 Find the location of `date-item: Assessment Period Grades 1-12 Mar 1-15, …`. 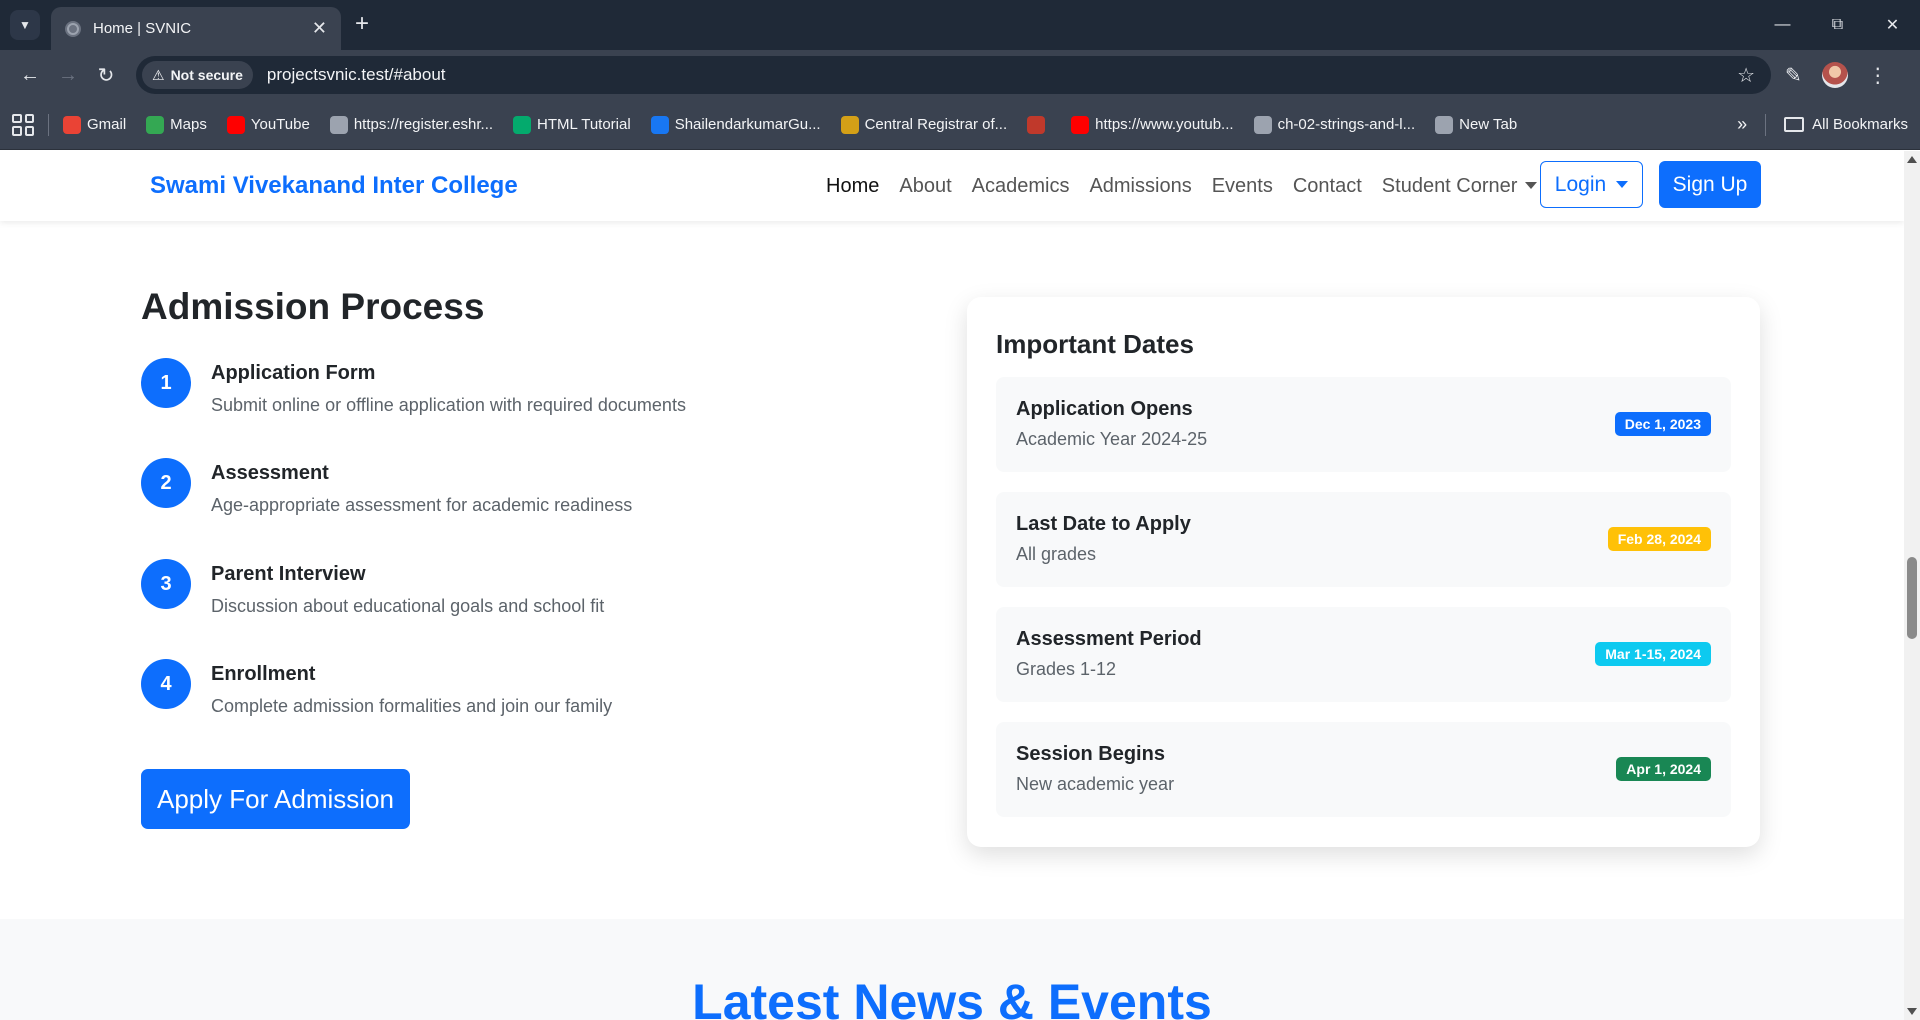

date-item: Assessment Period Grades 1-12 Mar 1-15, … is located at coordinates (1363, 654).